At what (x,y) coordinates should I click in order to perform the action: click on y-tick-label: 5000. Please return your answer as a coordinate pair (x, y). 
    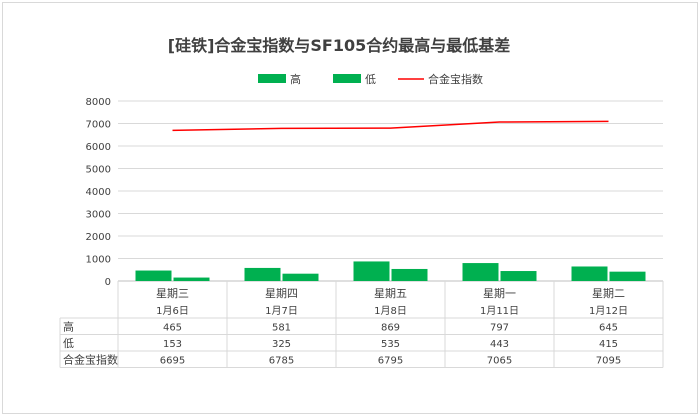
    Looking at the image, I should click on (98, 170).